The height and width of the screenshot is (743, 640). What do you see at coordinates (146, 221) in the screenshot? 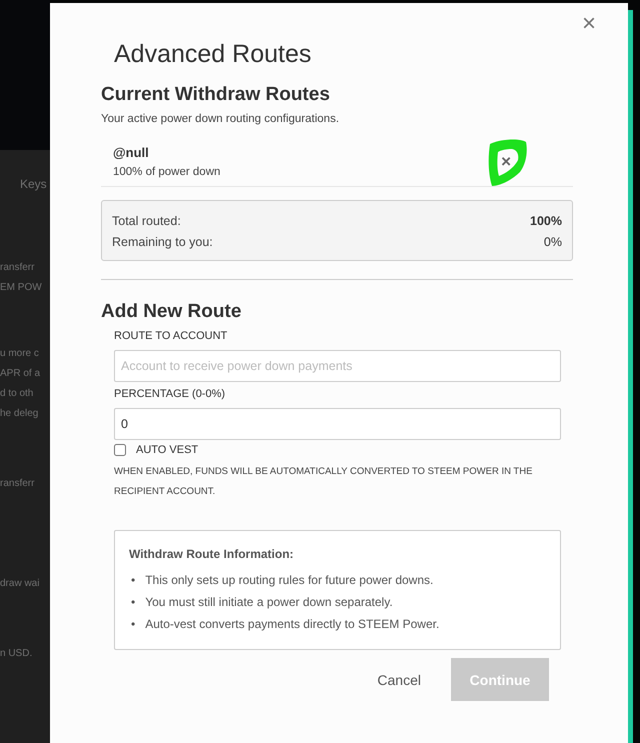
I see `summary-label: Total routed:` at bounding box center [146, 221].